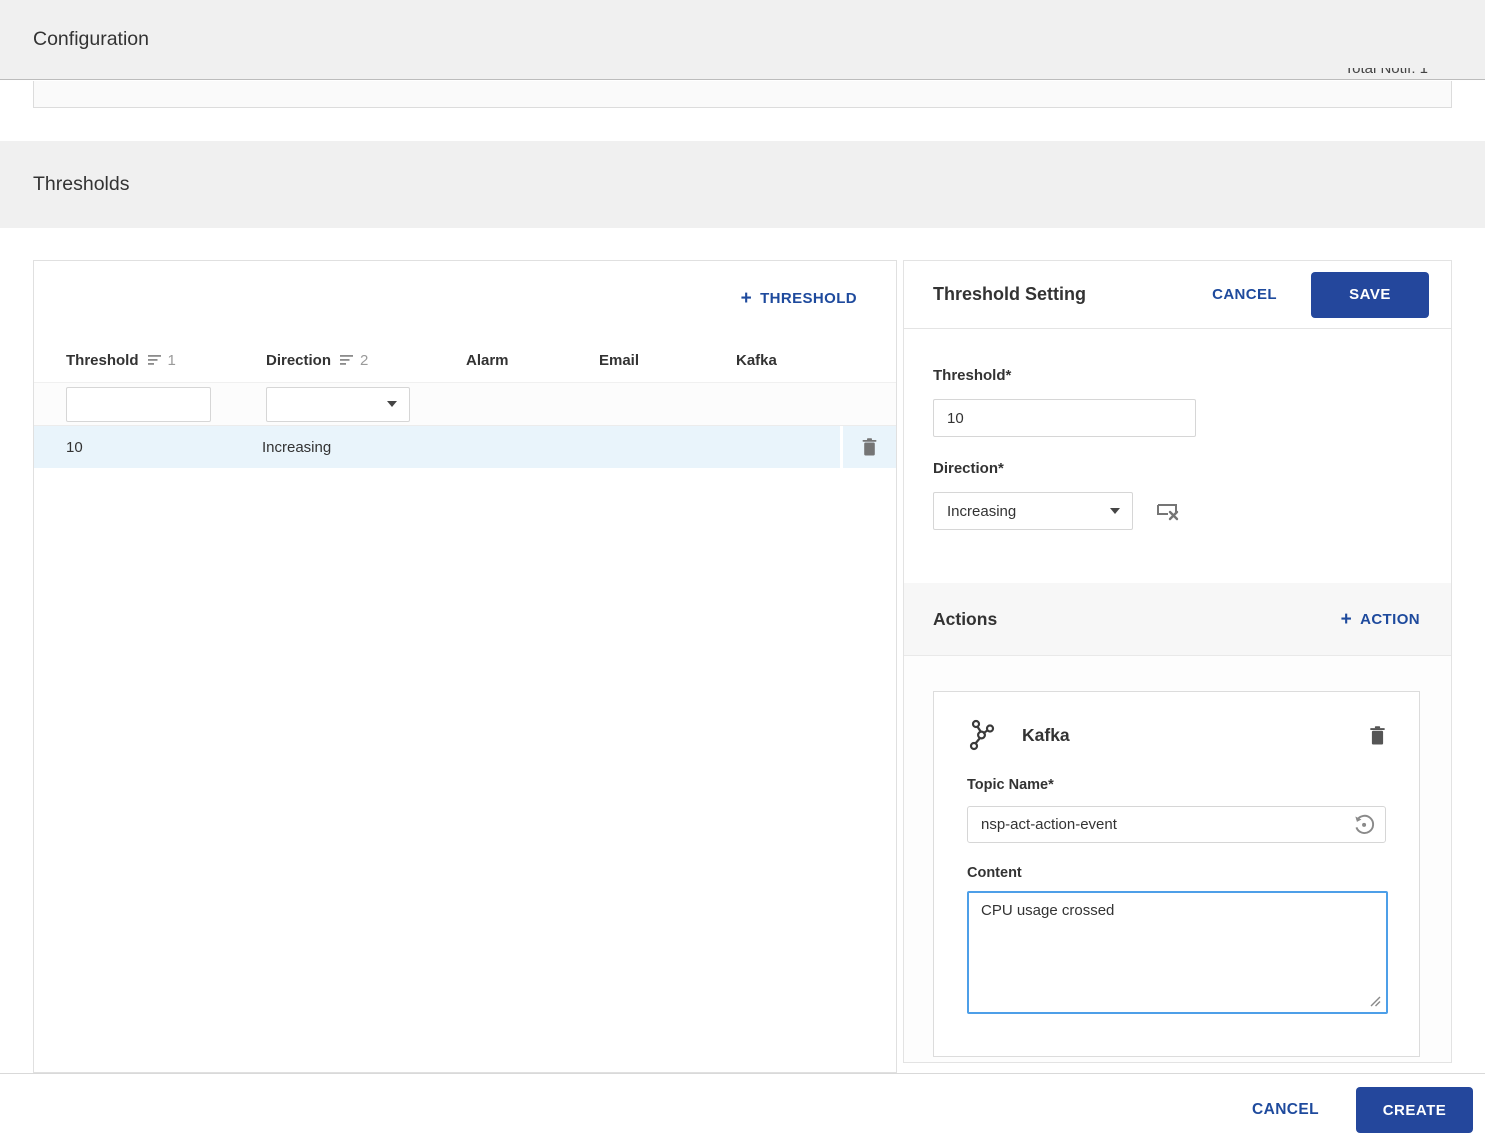  Describe the element at coordinates (742, 94) in the screenshot. I see `scrolled-panel-sliver` at that location.